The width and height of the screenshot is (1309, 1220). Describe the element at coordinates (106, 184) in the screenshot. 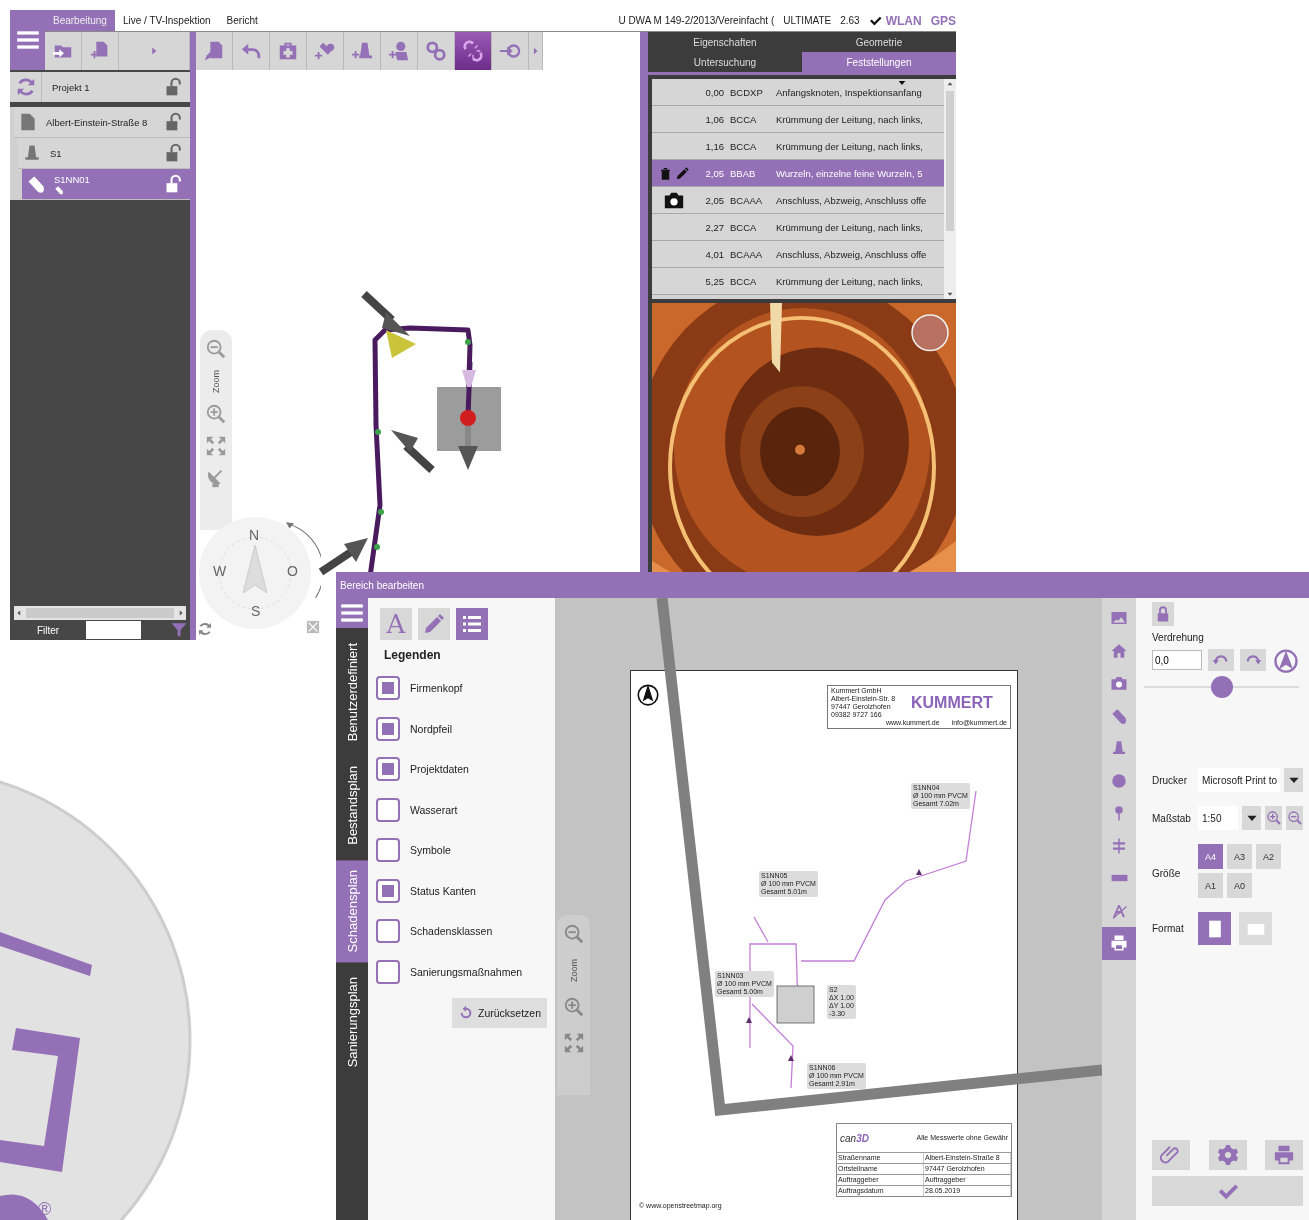

I see `tree-item: S1NN01` at that location.